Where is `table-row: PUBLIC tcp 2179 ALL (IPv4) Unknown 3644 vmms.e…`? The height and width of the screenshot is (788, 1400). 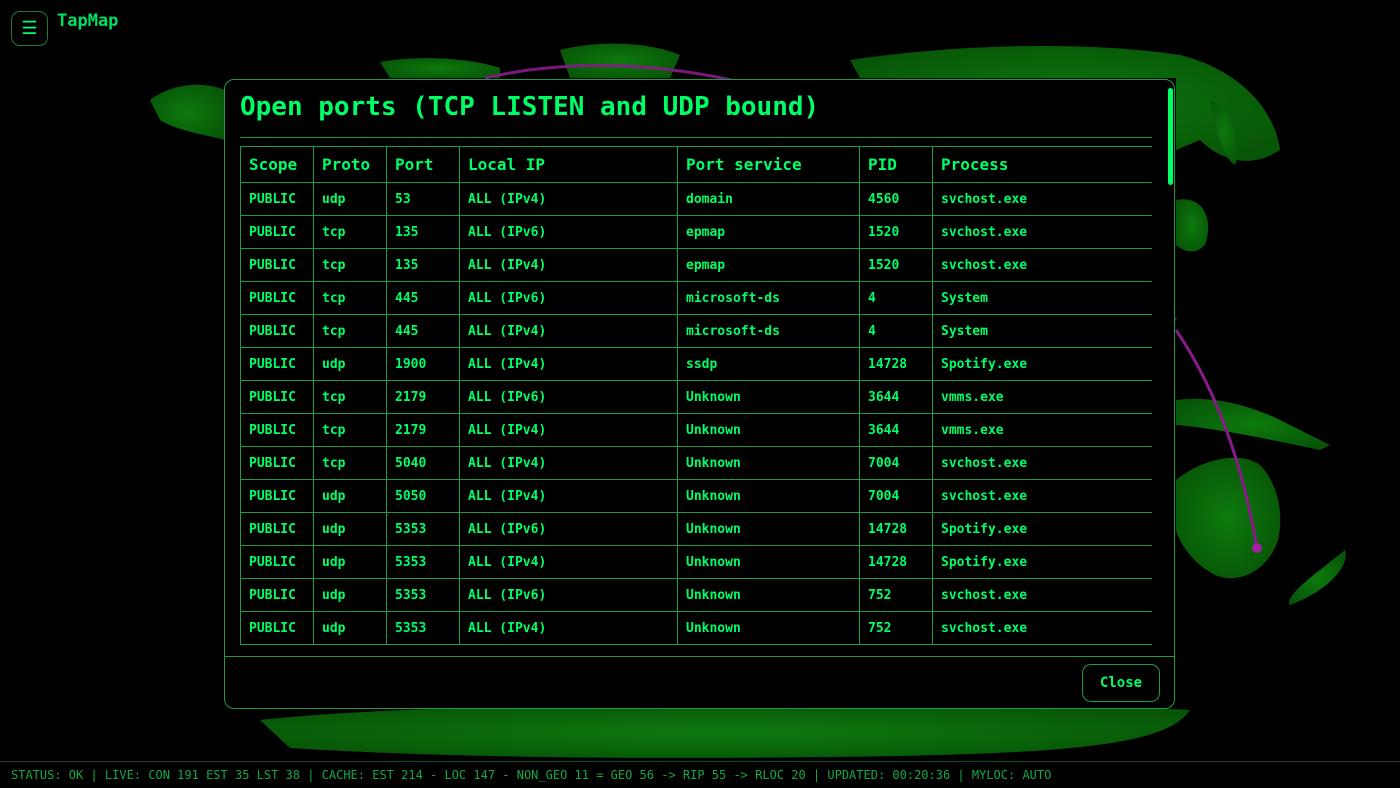
table-row: PUBLIC tcp 2179 ALL (IPv4) Unknown 3644 vmms.e… is located at coordinates (696, 430).